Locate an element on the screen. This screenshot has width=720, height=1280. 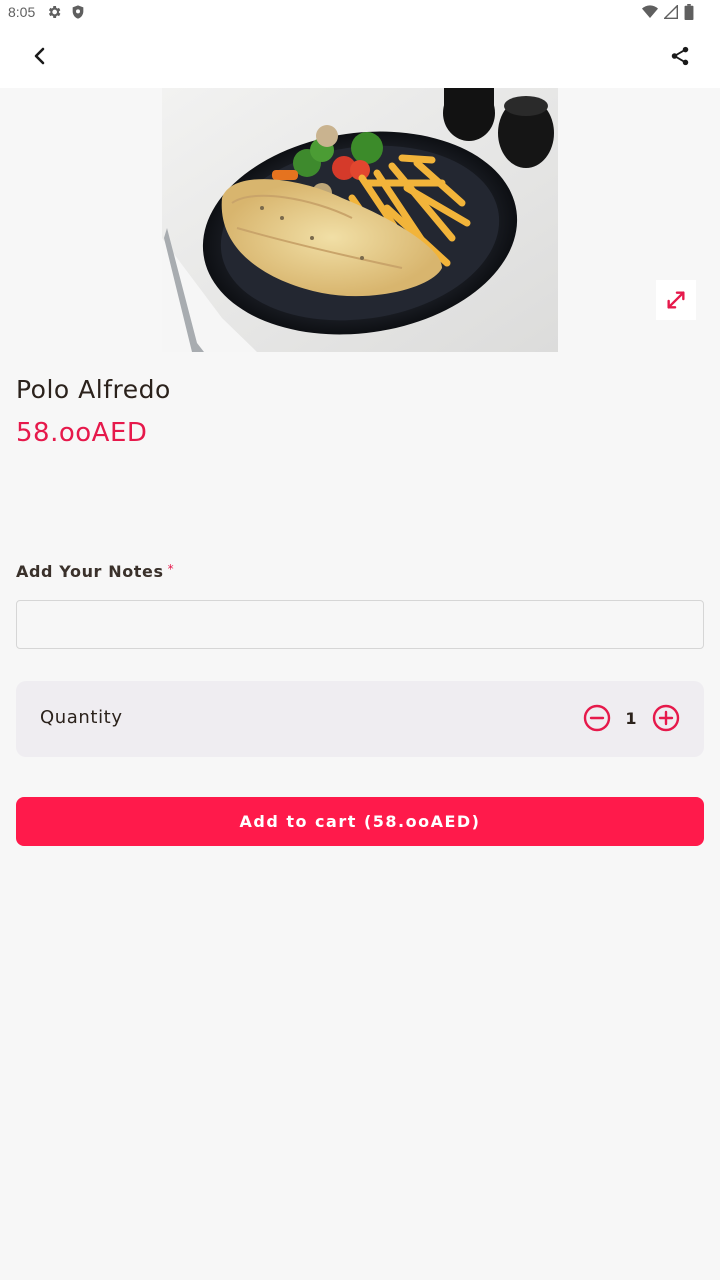
notes-input is located at coordinates (360, 624).